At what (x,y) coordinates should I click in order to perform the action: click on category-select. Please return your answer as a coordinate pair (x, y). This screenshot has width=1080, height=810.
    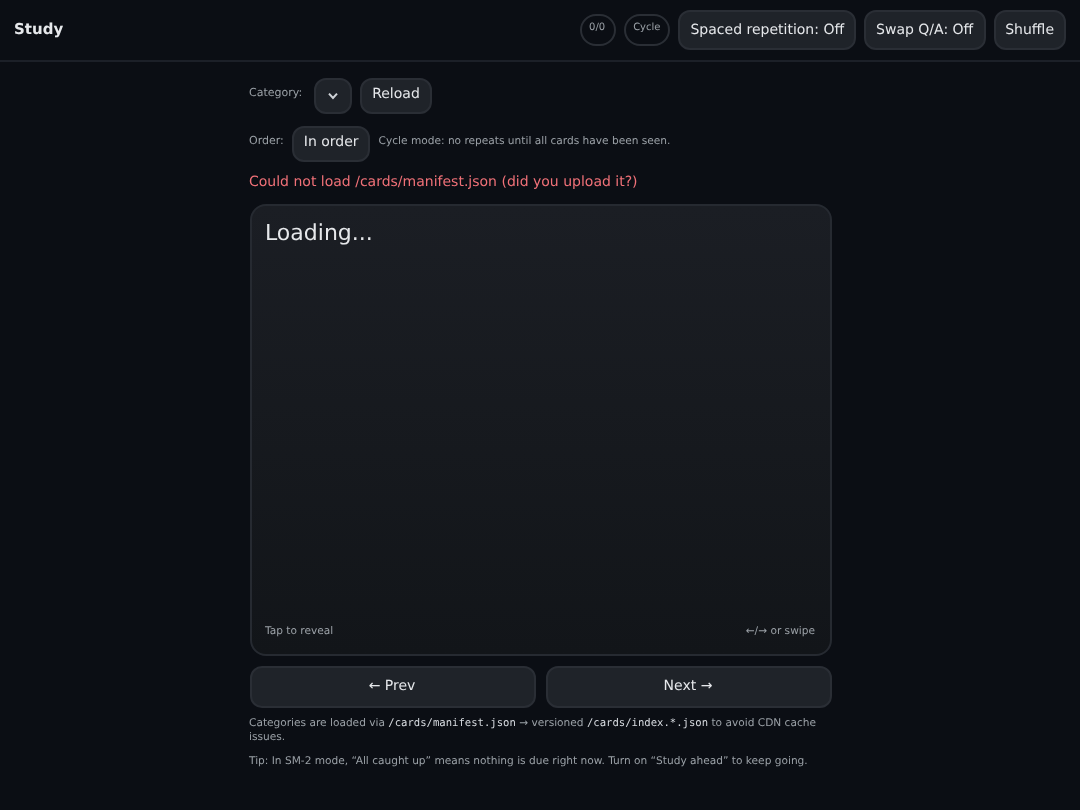
    Looking at the image, I should click on (333, 95).